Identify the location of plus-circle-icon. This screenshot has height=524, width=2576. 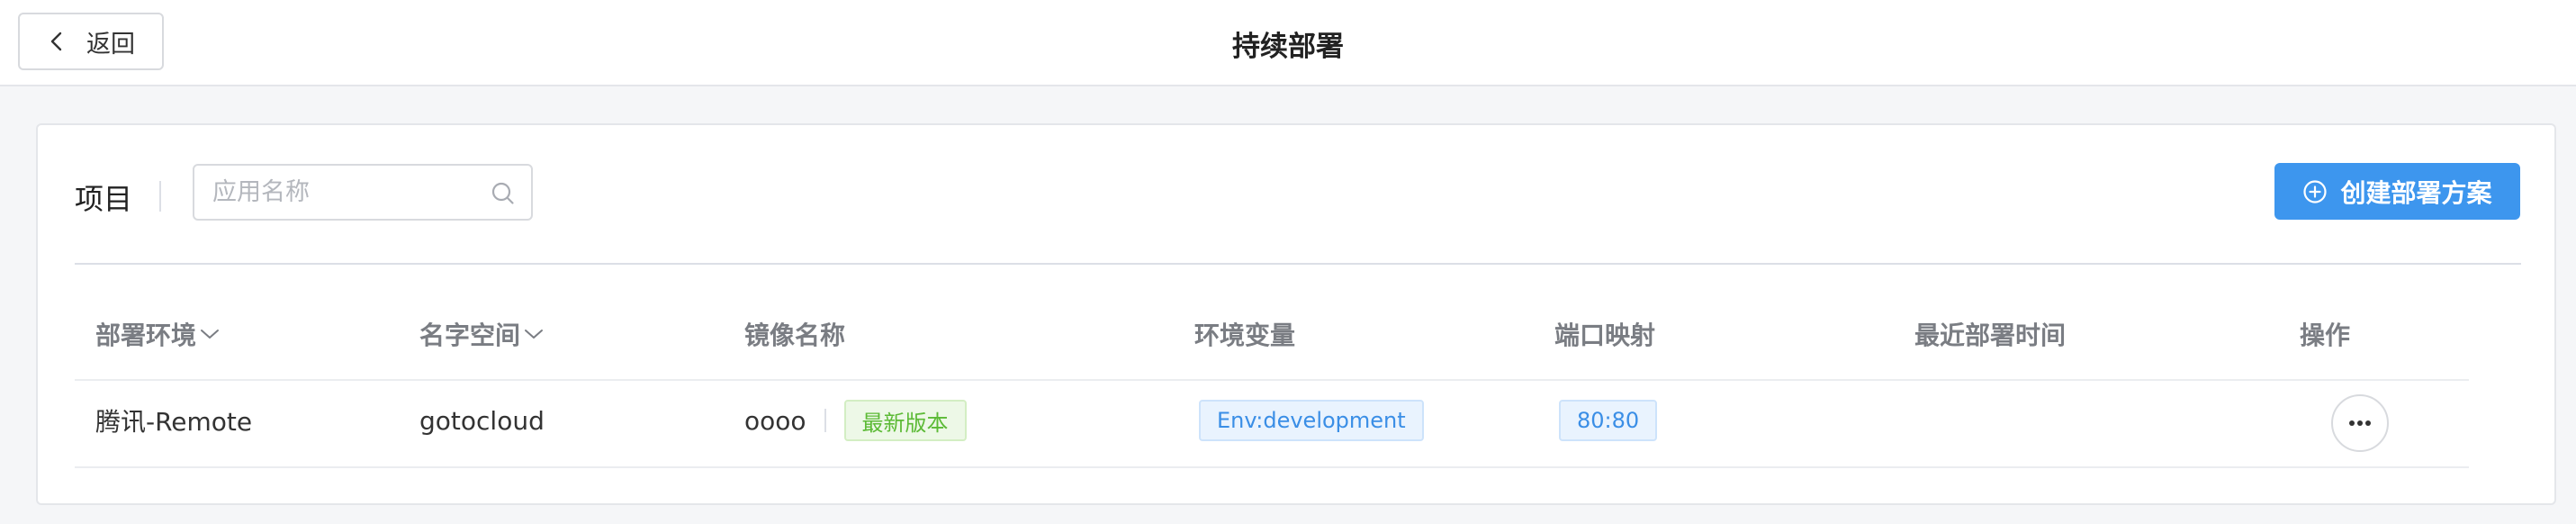
(2315, 191).